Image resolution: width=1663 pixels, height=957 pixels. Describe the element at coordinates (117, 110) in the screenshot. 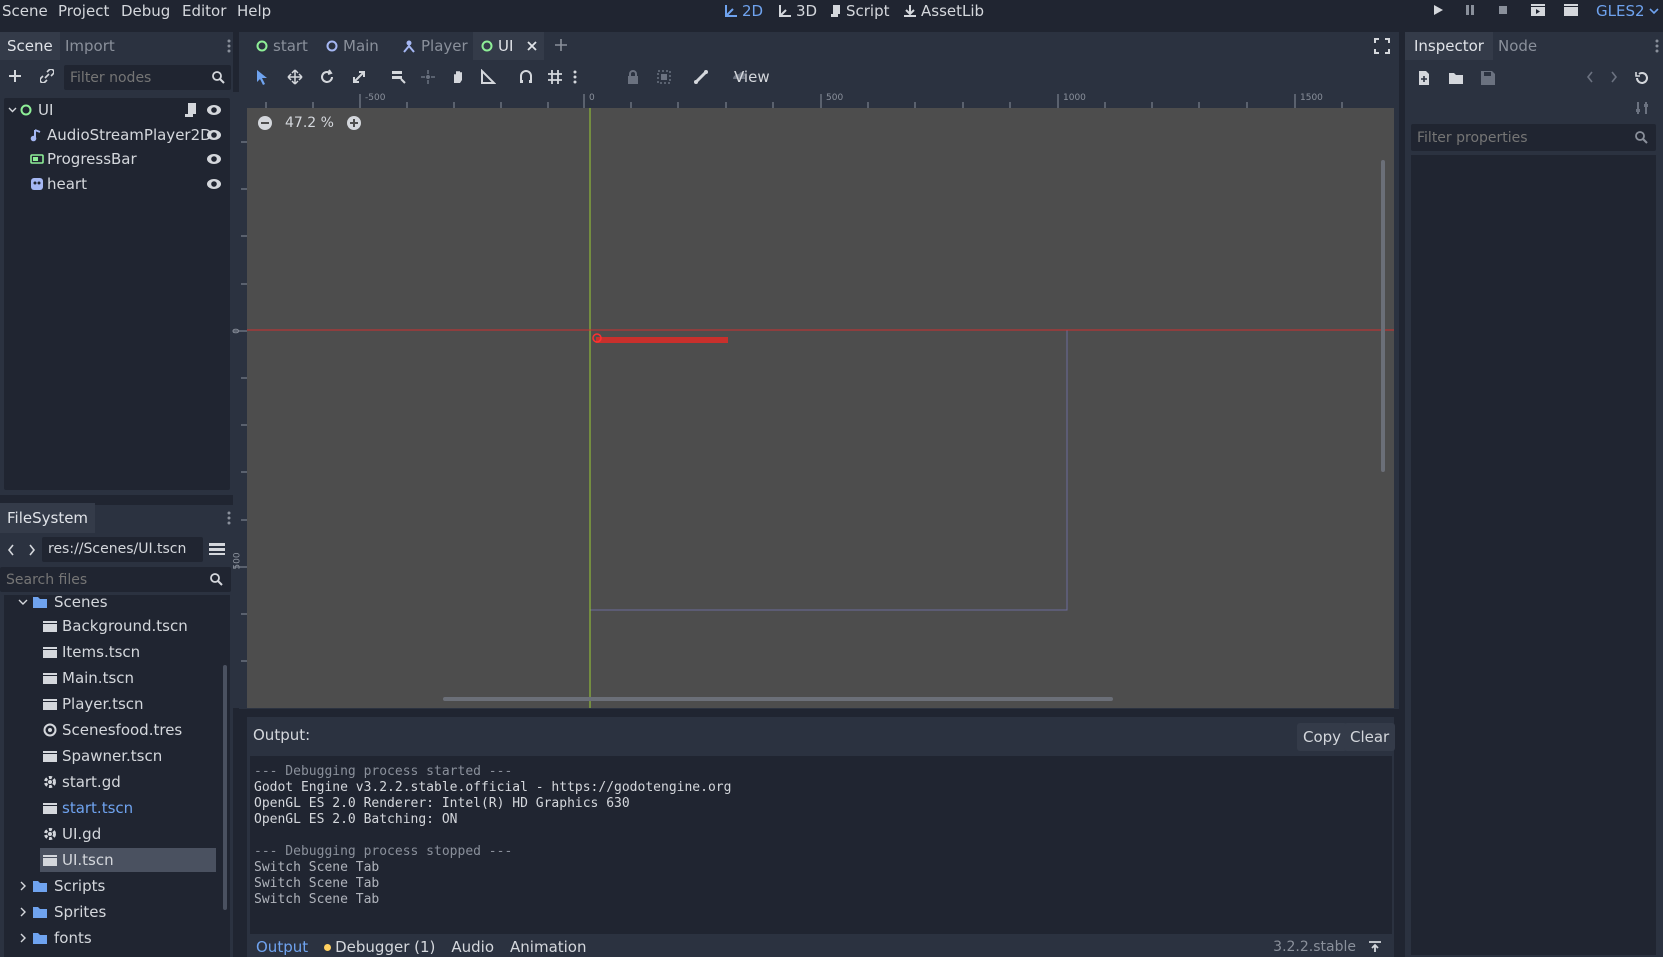

I see `tree-node-ui: UI` at that location.